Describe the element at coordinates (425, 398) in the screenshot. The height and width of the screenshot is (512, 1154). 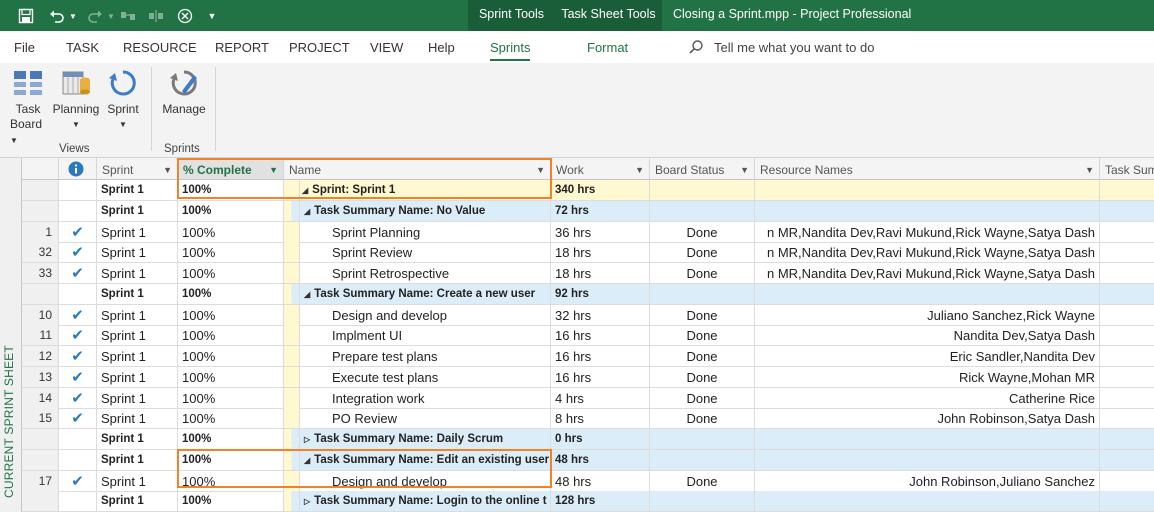
I see `task-name-cell: Integration work` at that location.